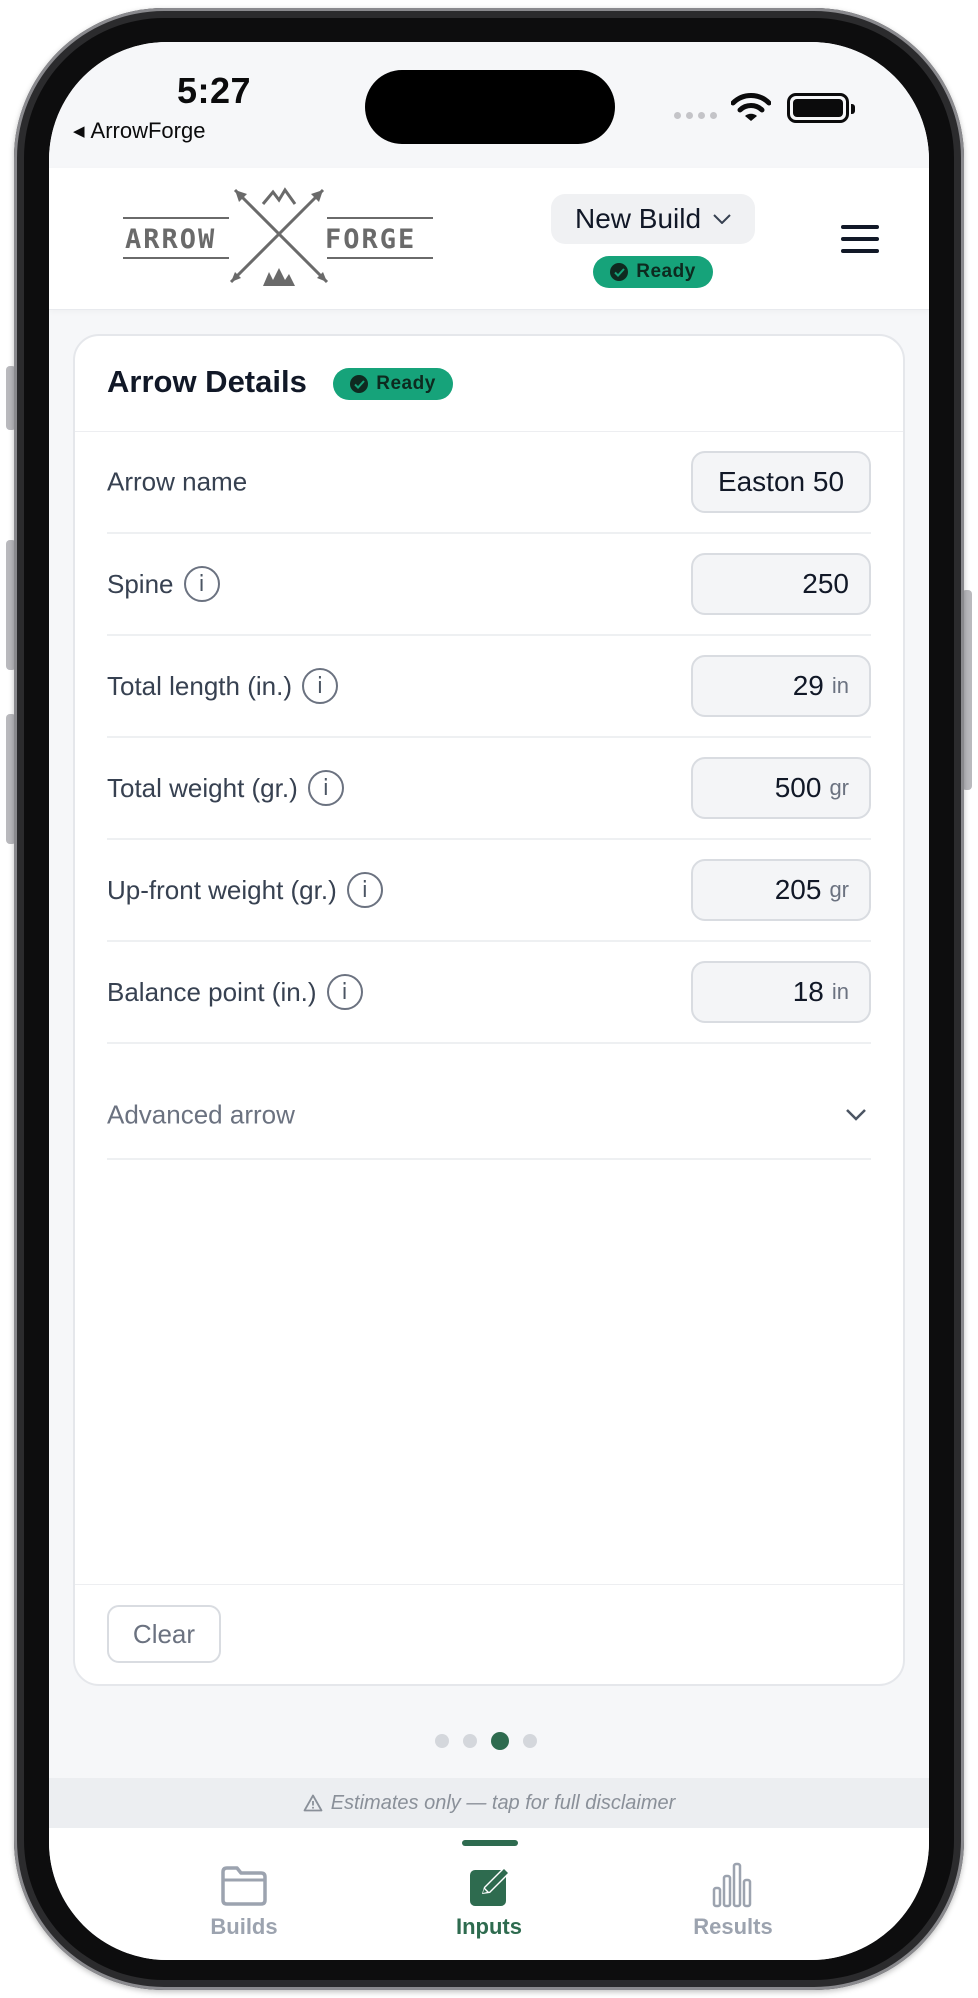 This screenshot has width=978, height=1998. What do you see at coordinates (732, 1885) in the screenshot?
I see `bar-chart-icon` at bounding box center [732, 1885].